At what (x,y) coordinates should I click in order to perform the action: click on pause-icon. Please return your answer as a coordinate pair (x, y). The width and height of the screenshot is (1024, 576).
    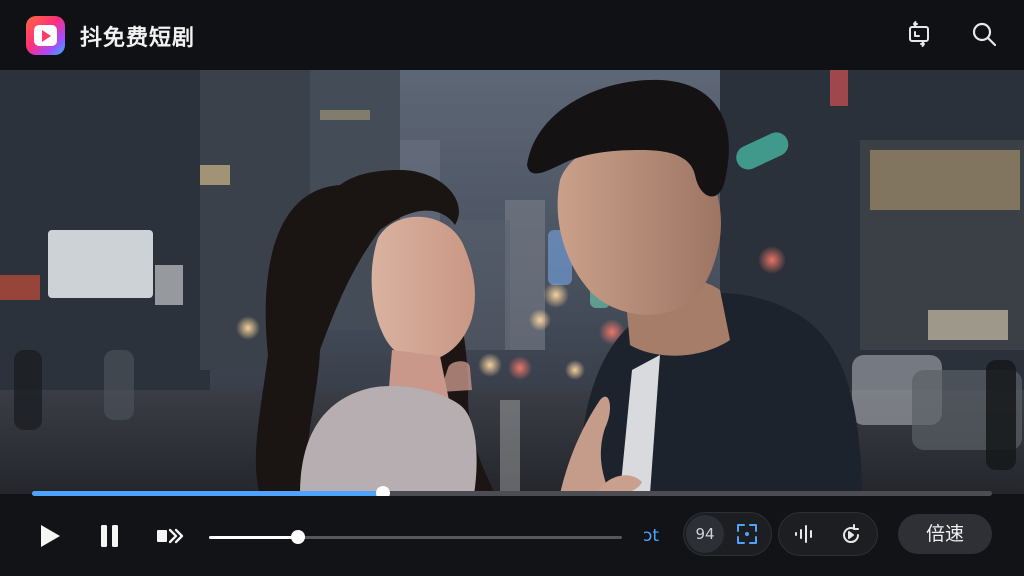
    Looking at the image, I should click on (110, 538).